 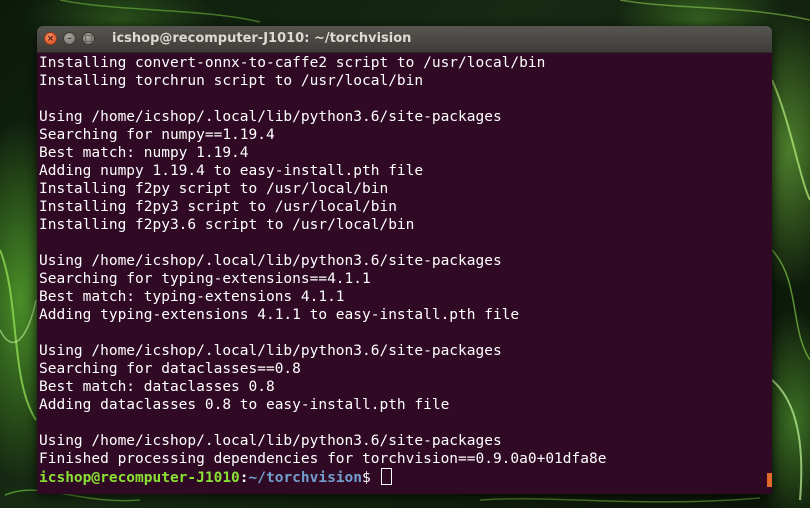 What do you see at coordinates (305, 478) in the screenshot?
I see `prompt-path: ~/torchvision` at bounding box center [305, 478].